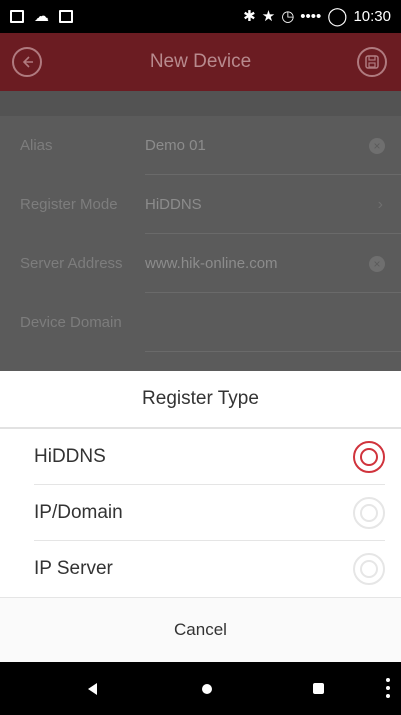 This screenshot has width=401, height=715. I want to click on alias-row: Alias Demo 01 ×, so click(200, 145).